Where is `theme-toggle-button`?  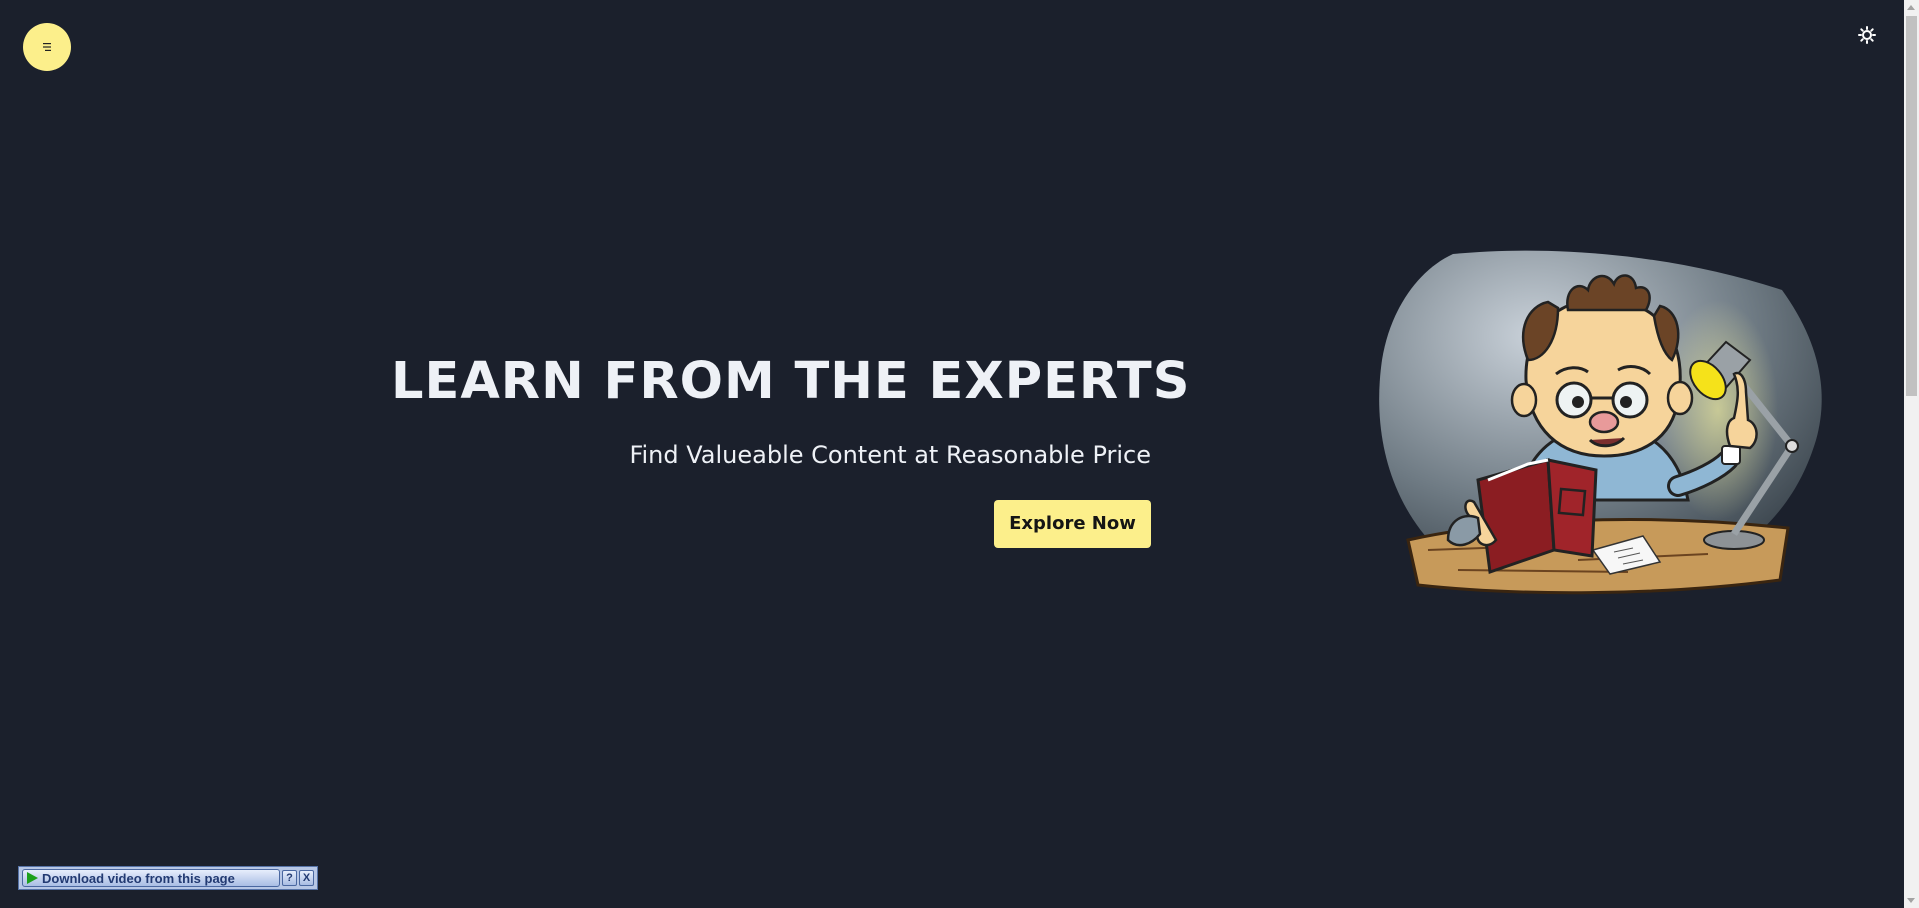
theme-toggle-button is located at coordinates (1867, 35).